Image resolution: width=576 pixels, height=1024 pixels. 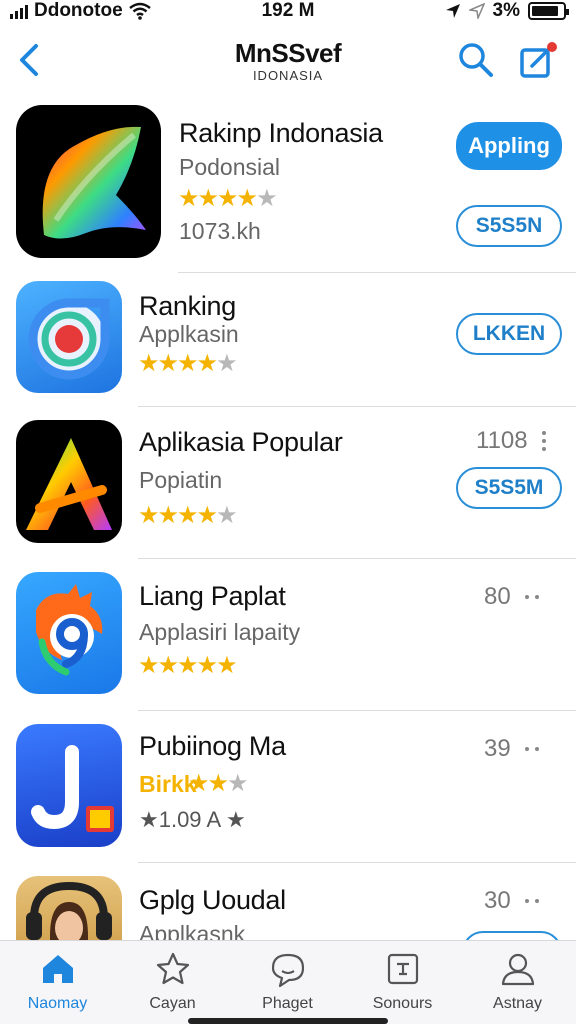 What do you see at coordinates (509, 146) in the screenshot?
I see `app-primary-button: Appling` at bounding box center [509, 146].